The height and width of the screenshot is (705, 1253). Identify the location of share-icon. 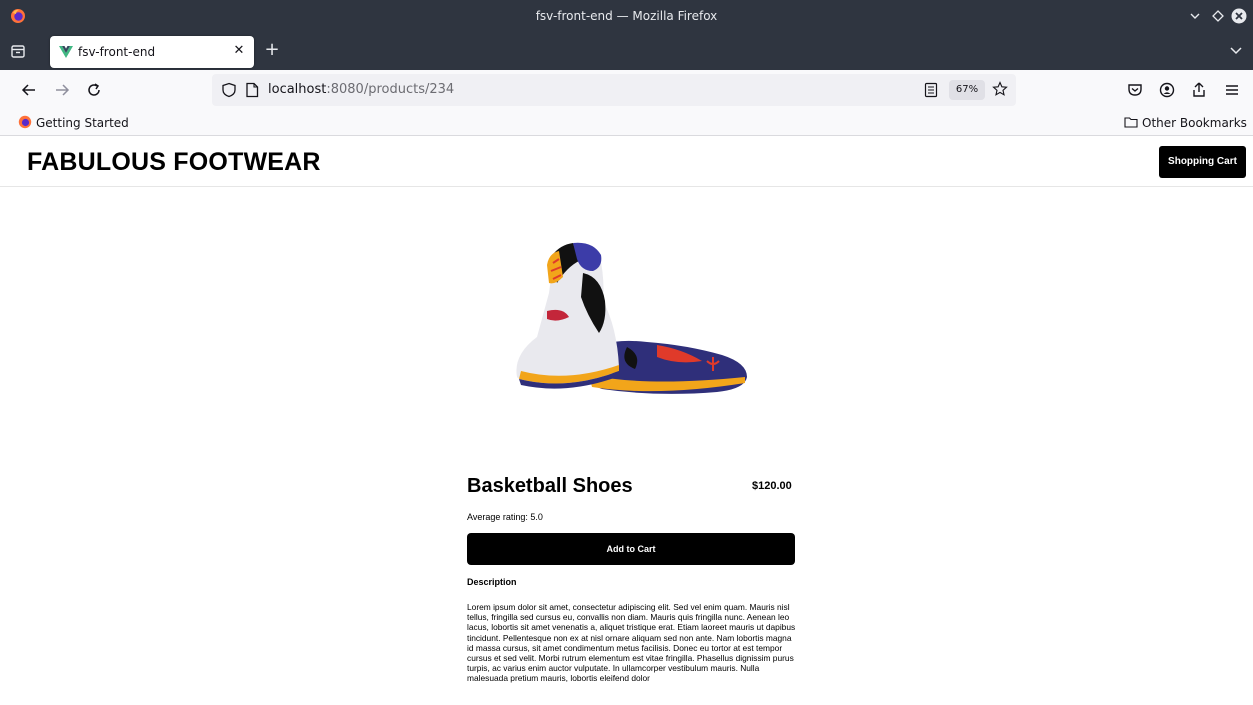
(1199, 90).